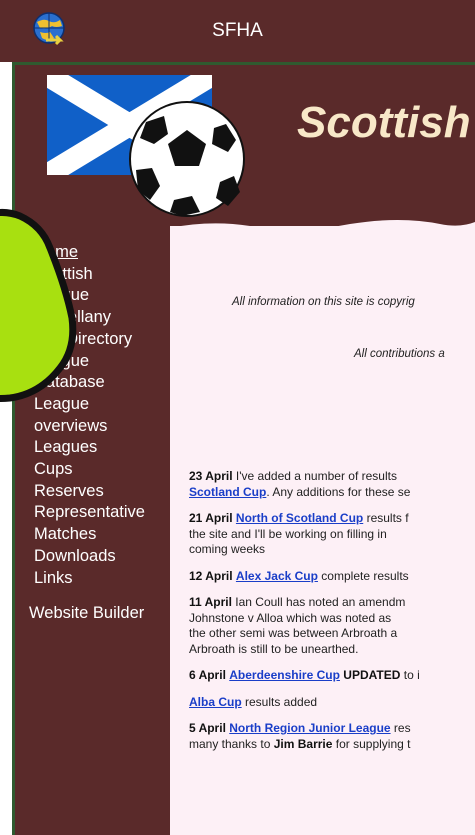 Image resolution: width=475 pixels, height=835 pixels. Describe the element at coordinates (38, 305) in the screenshot. I see `annotation-marker-icon` at that location.